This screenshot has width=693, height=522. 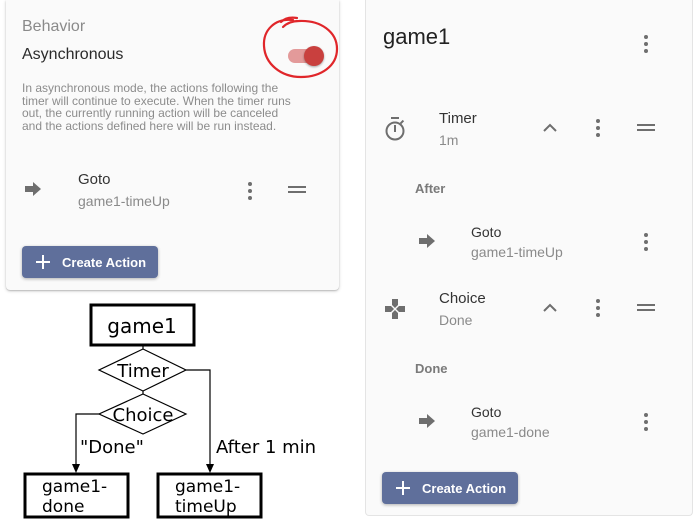 I want to click on annotation-circle, so click(x=300, y=47).